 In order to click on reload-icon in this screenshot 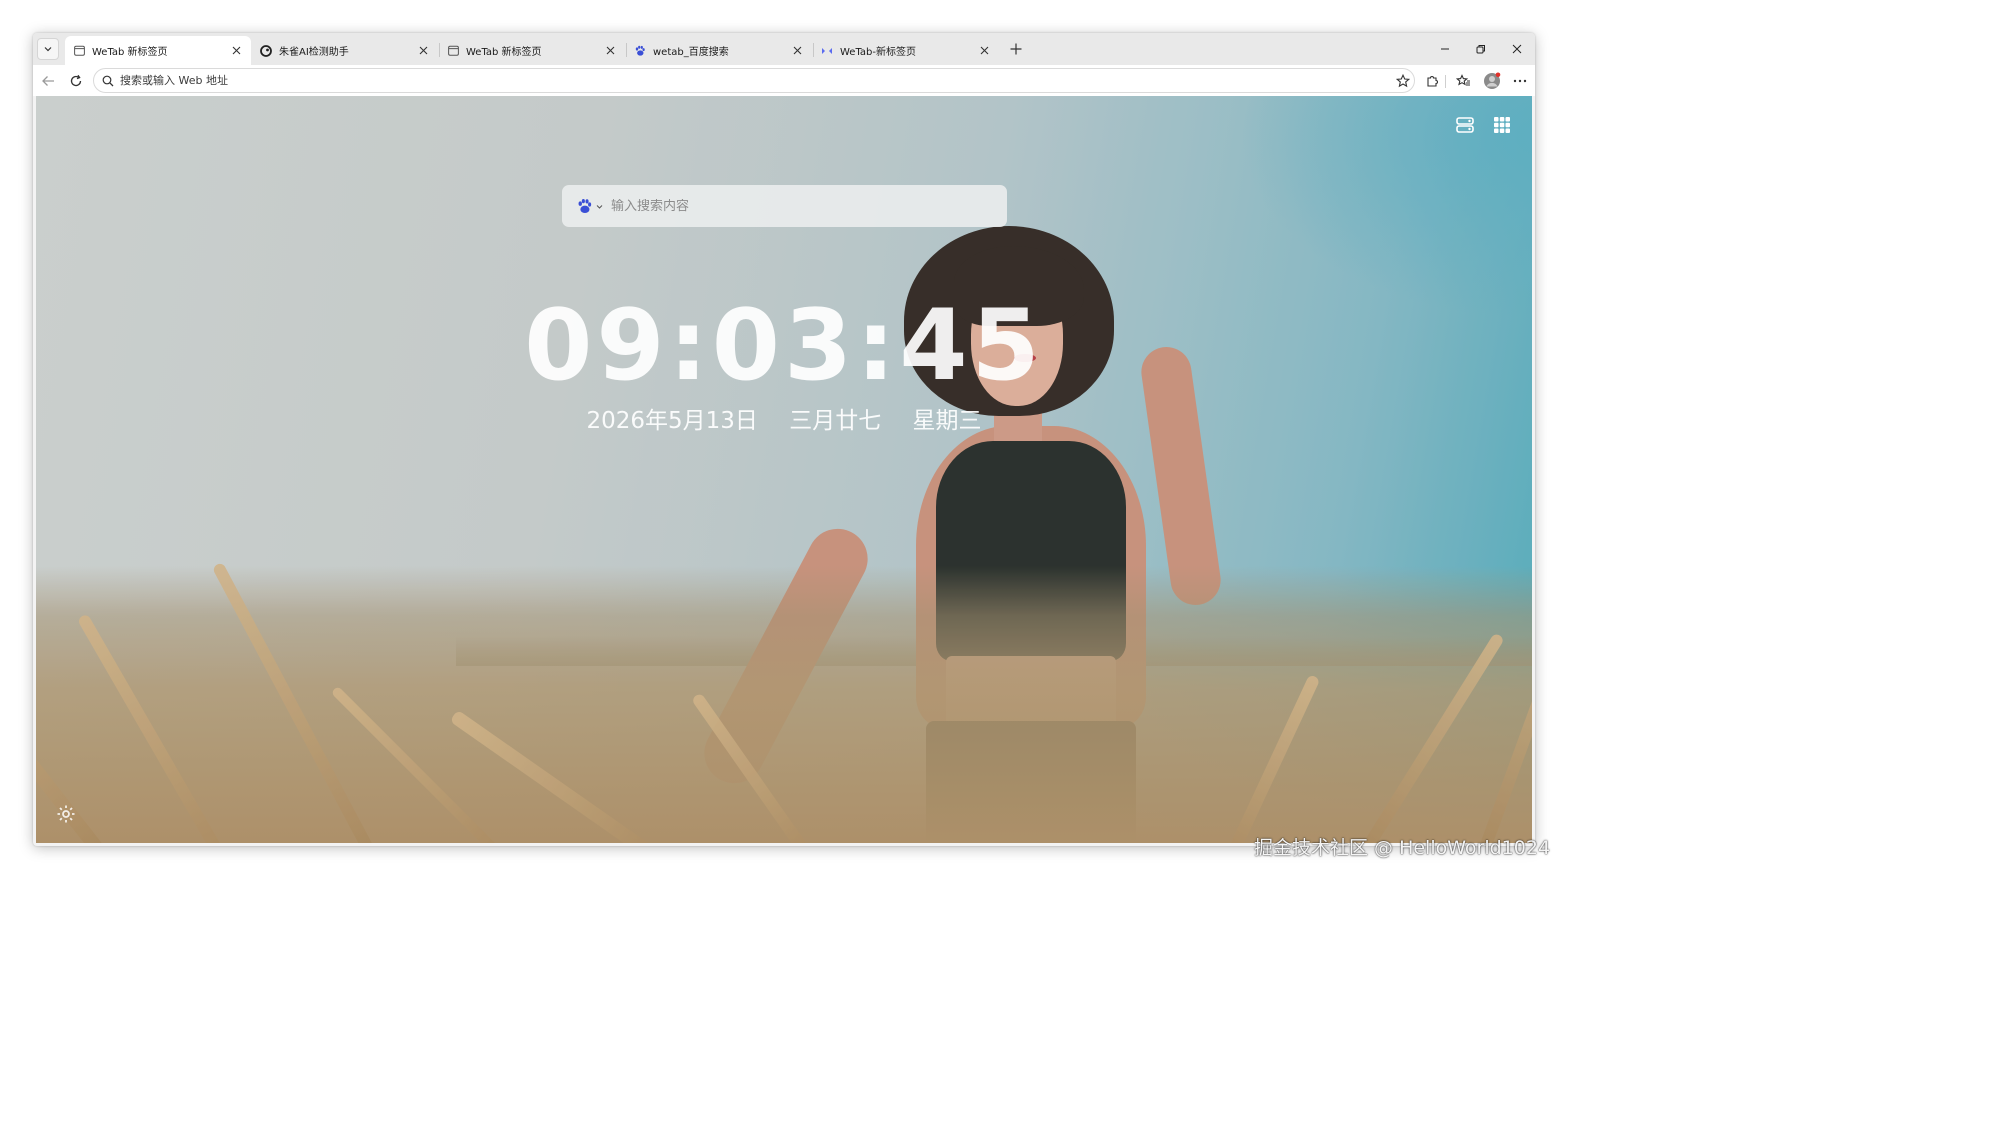, I will do `click(76, 80)`.